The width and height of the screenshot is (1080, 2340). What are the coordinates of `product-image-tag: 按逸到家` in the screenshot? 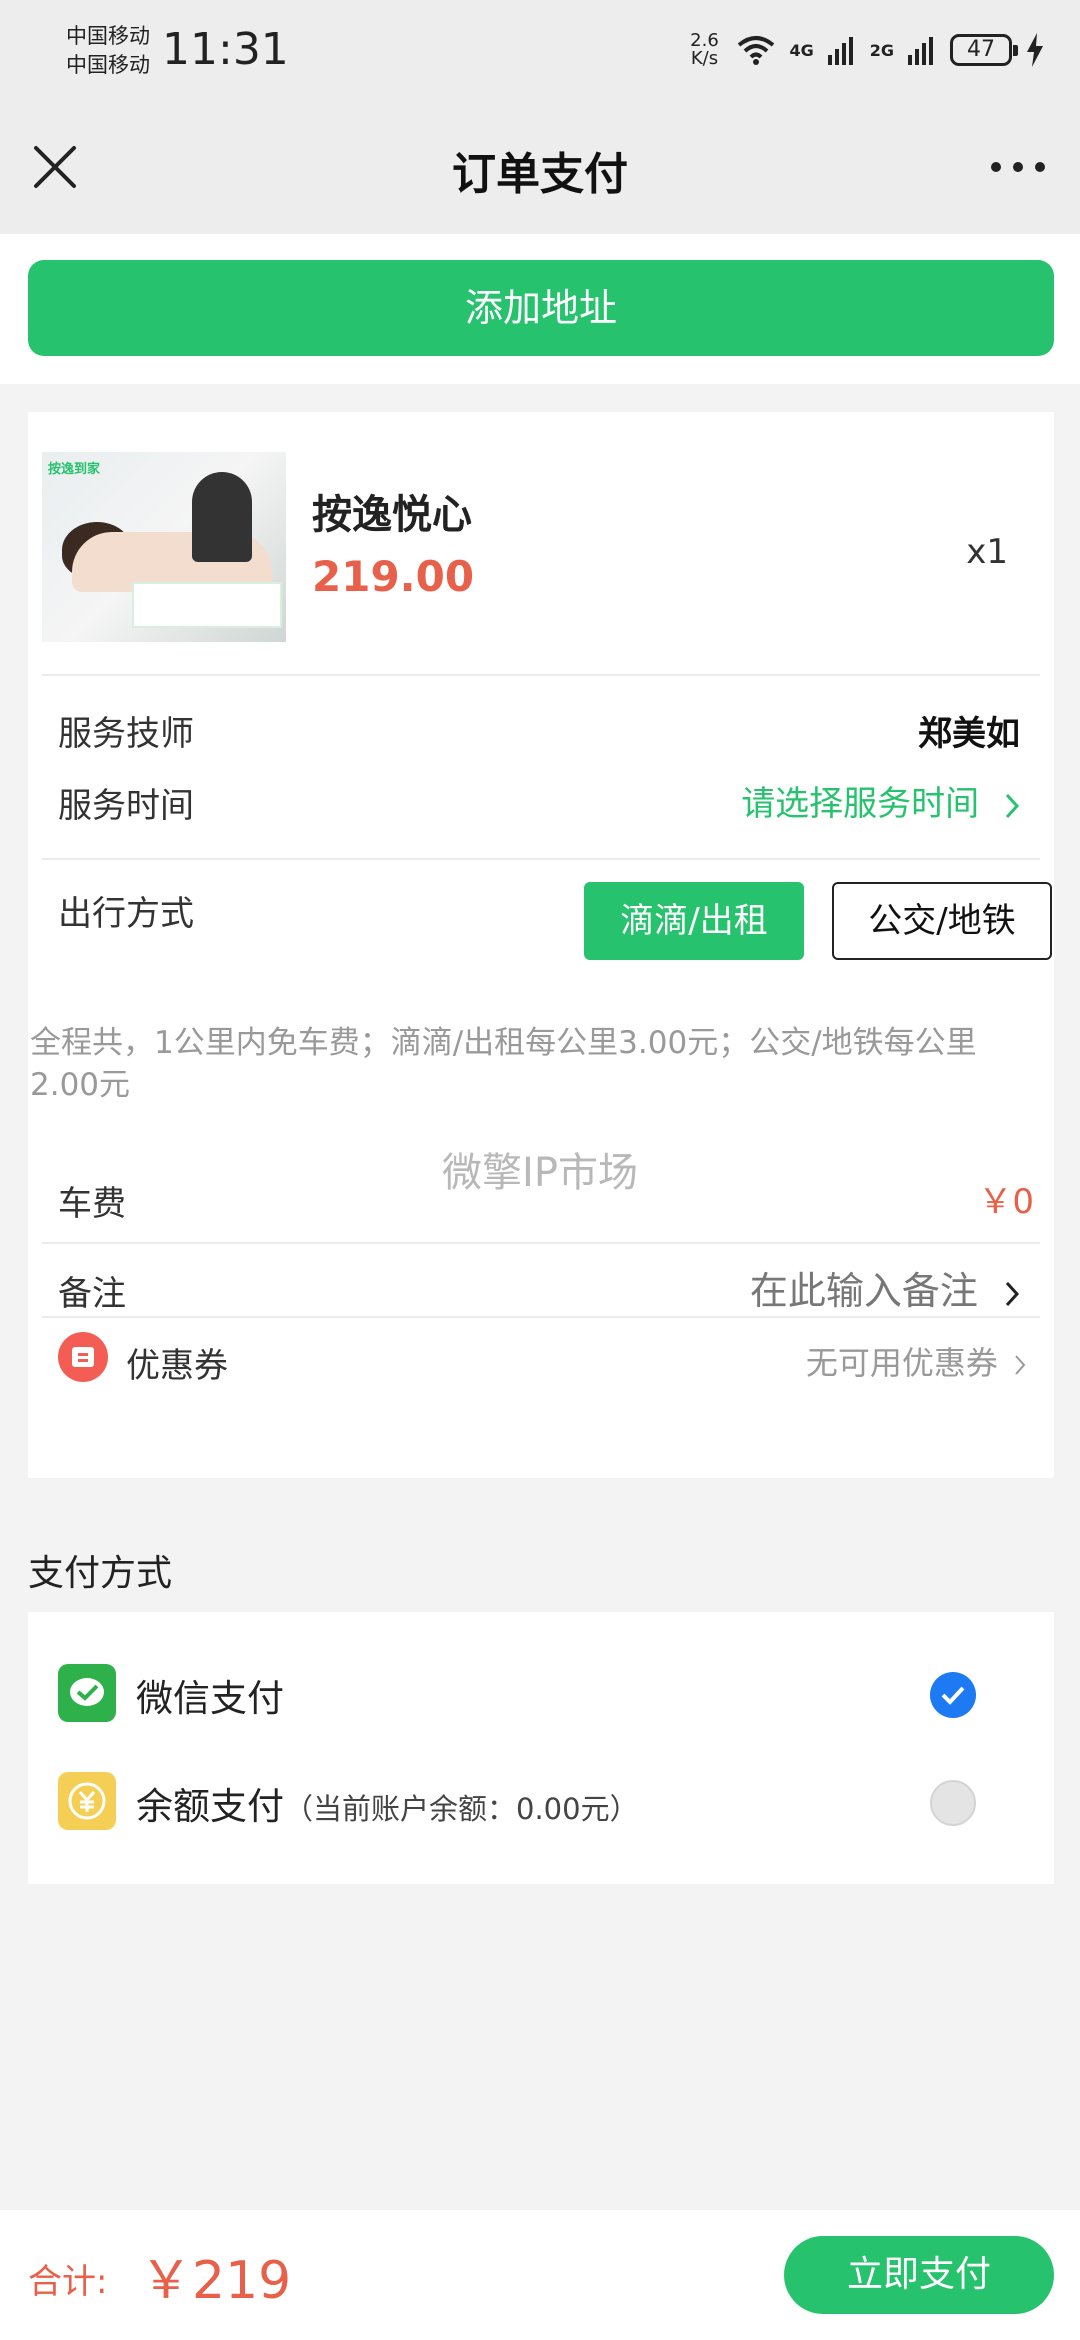 It's located at (74, 469).